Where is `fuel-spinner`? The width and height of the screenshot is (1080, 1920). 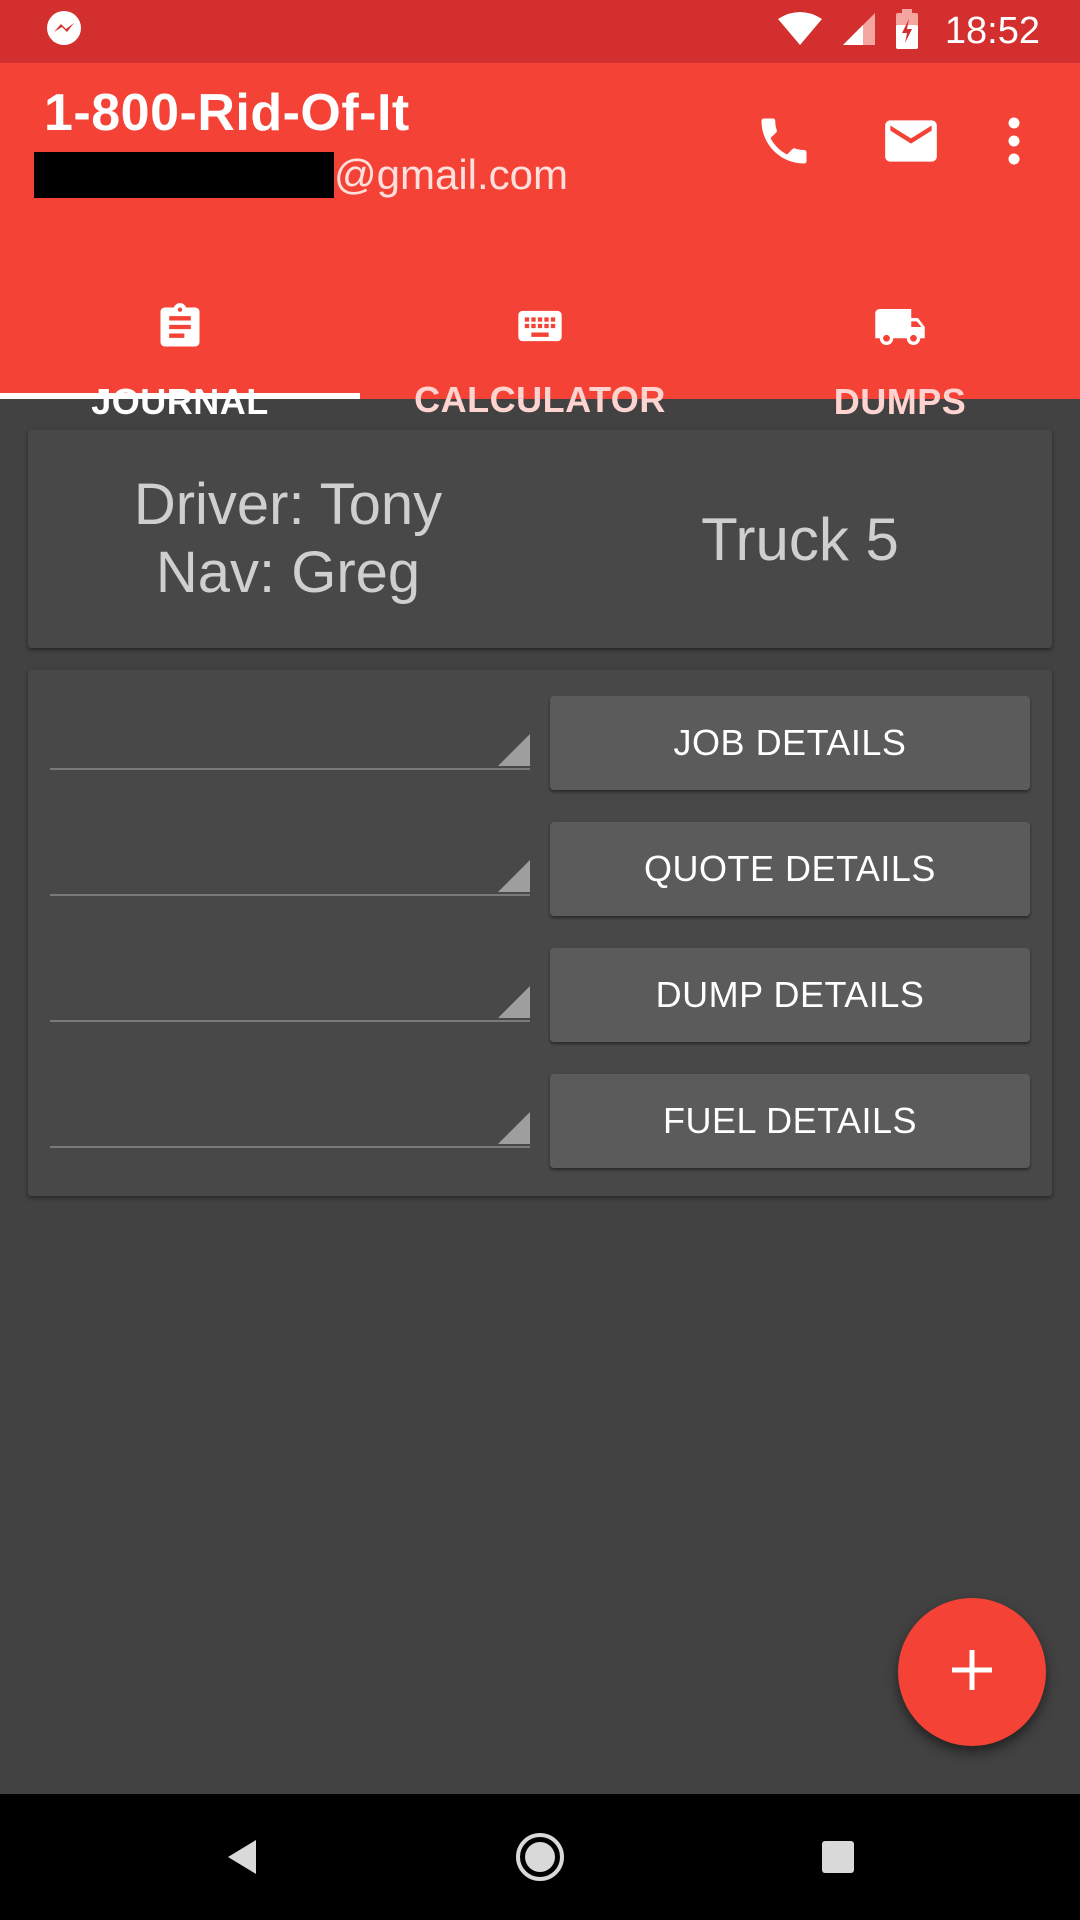
fuel-spinner is located at coordinates (290, 1098).